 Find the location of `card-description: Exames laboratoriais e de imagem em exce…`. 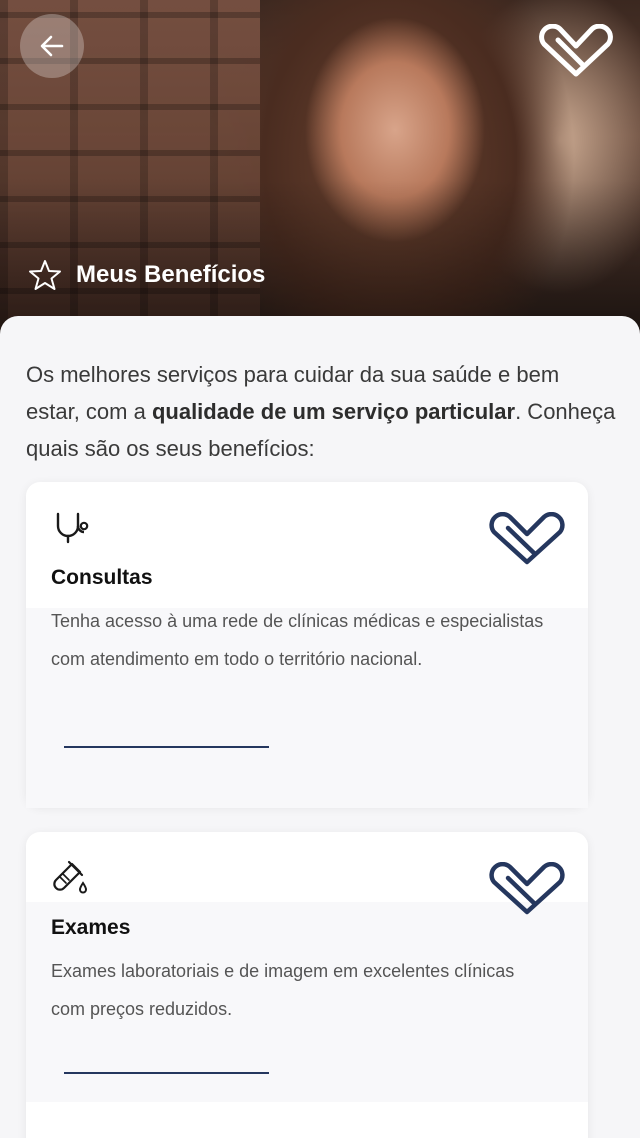

card-description: Exames laboratoriais e de imagem em exce… is located at coordinates (283, 990).